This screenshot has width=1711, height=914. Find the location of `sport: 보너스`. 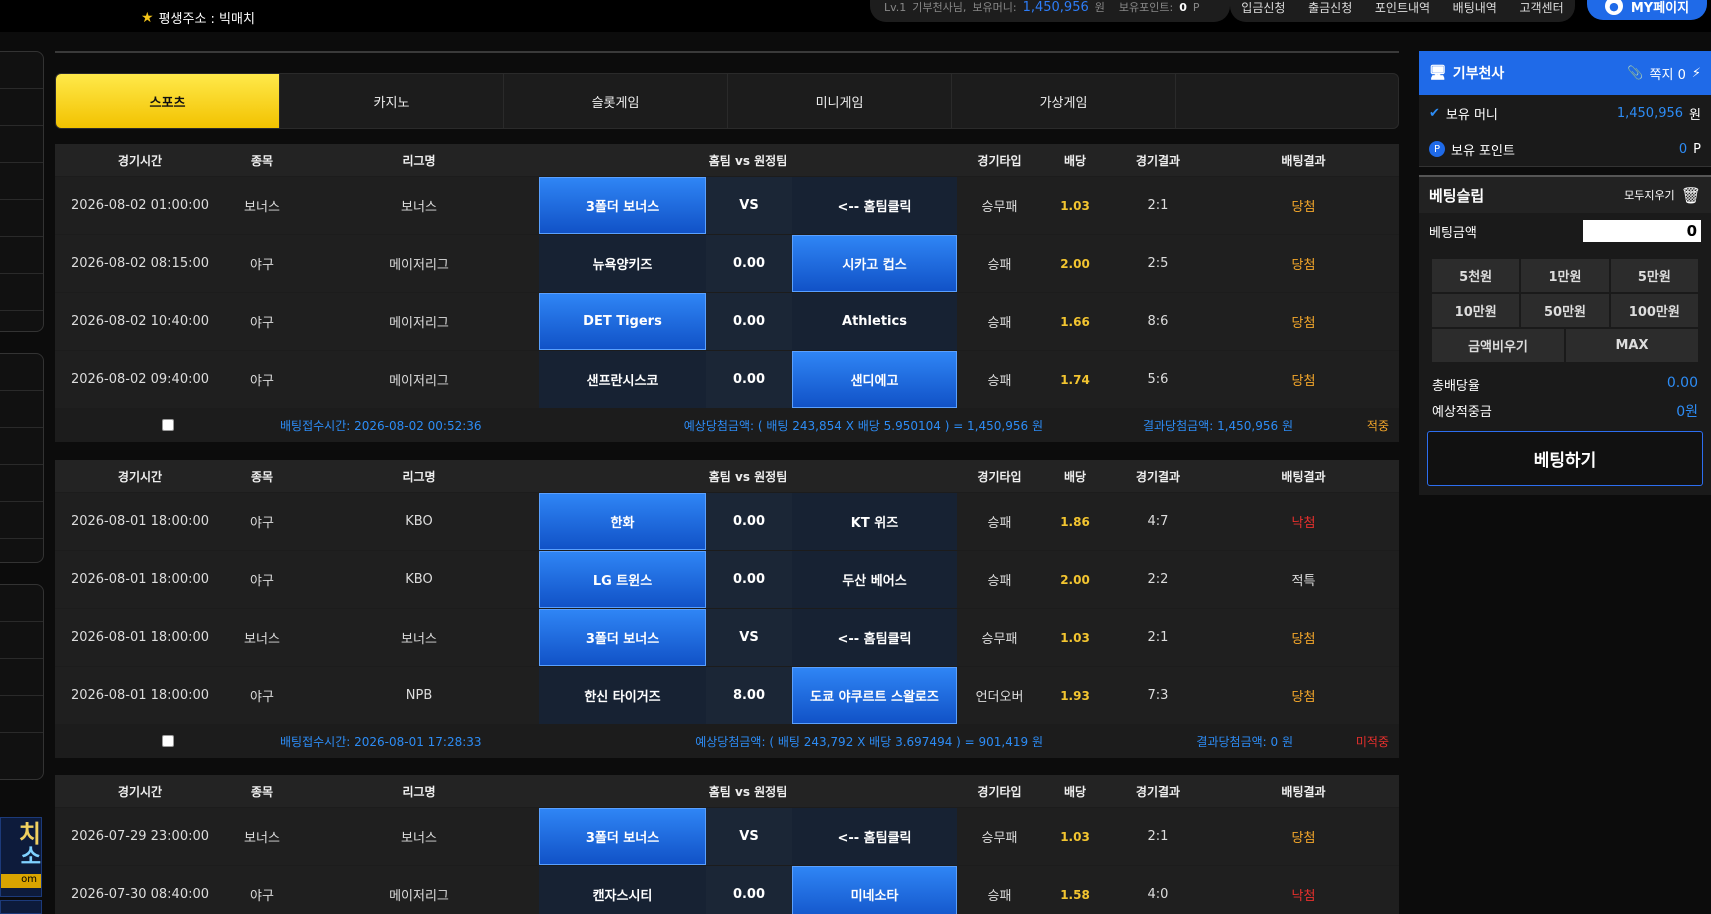

sport: 보너스 is located at coordinates (262, 639).